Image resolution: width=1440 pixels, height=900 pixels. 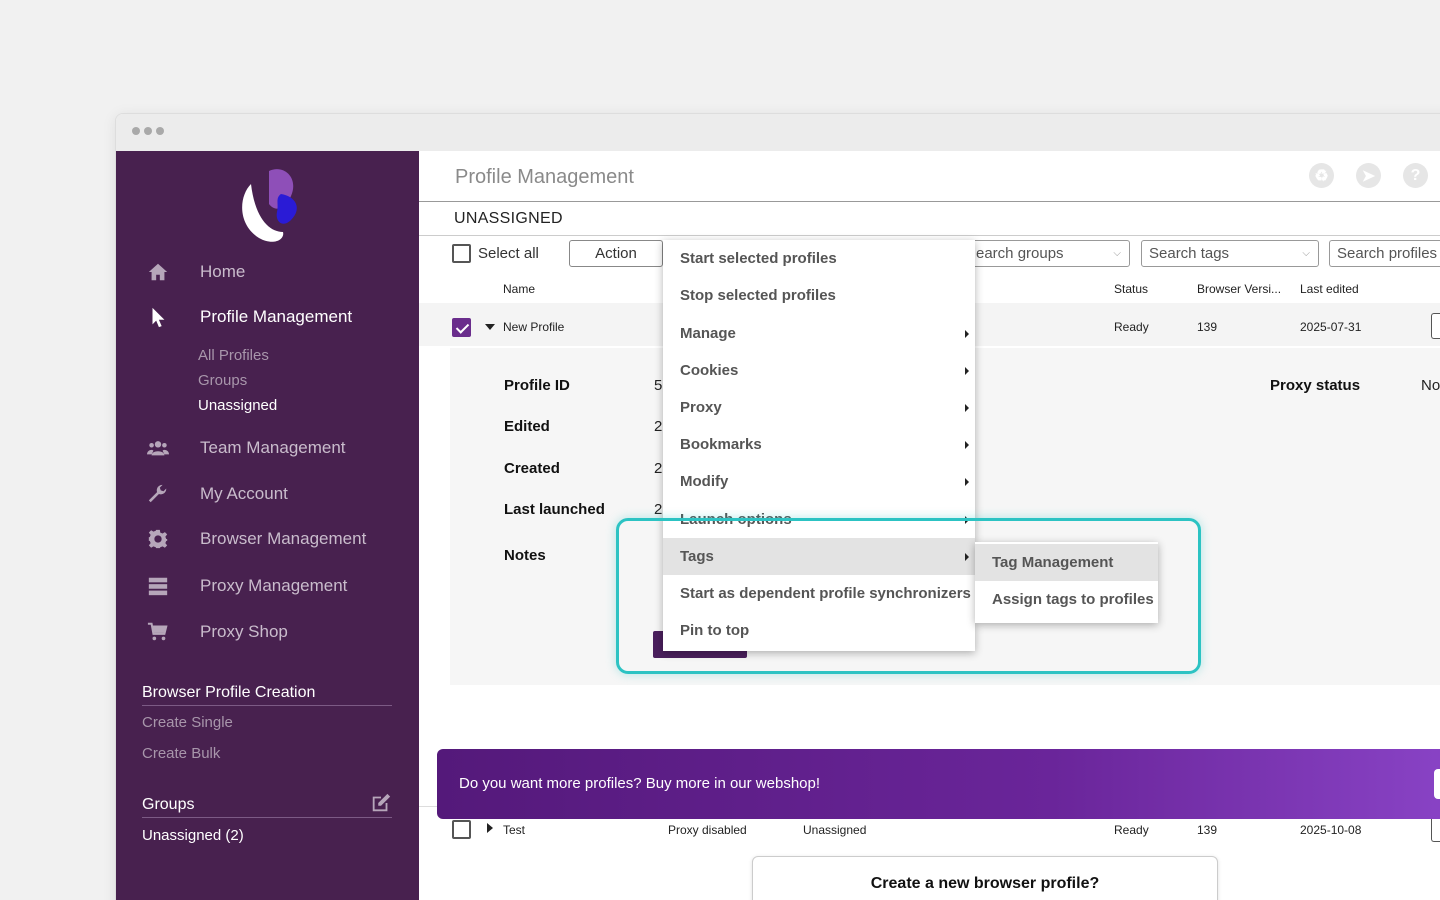 I want to click on collapse-icon, so click(x=490, y=327).